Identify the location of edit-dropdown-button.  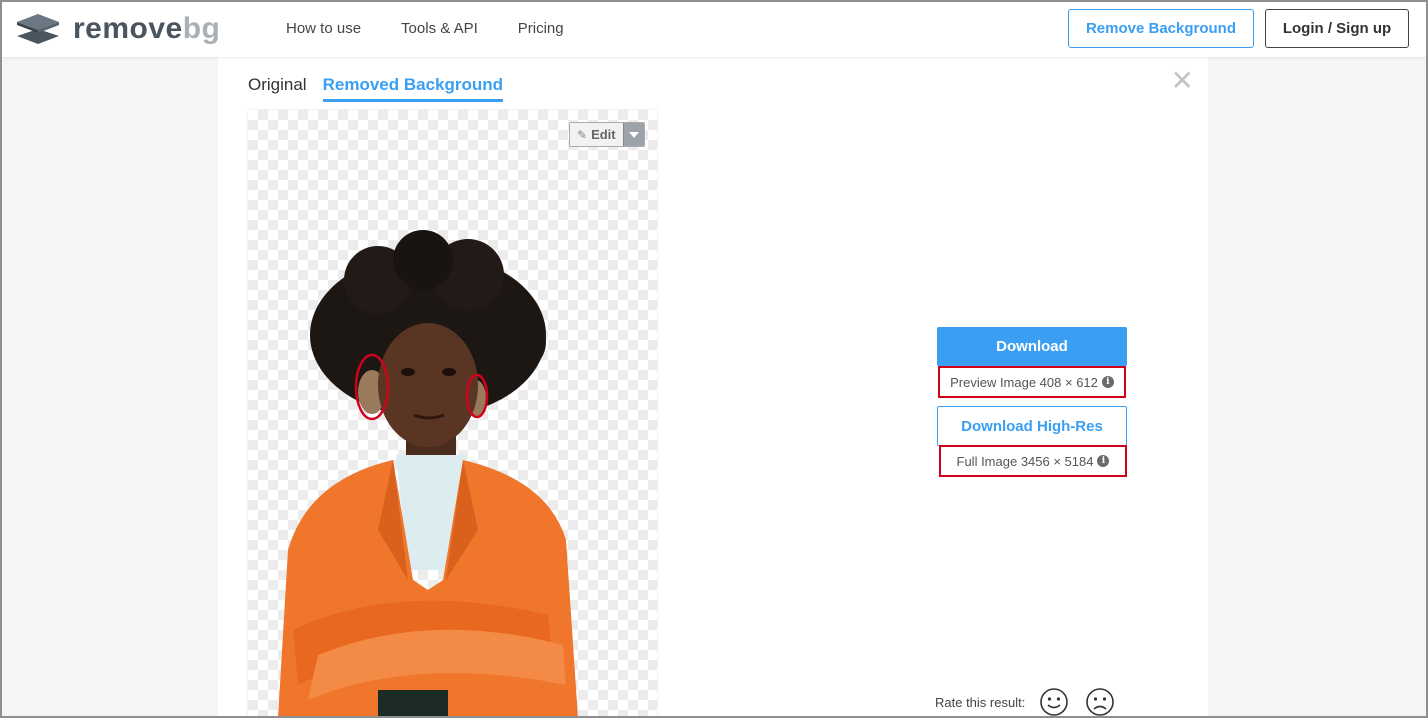
(633, 134).